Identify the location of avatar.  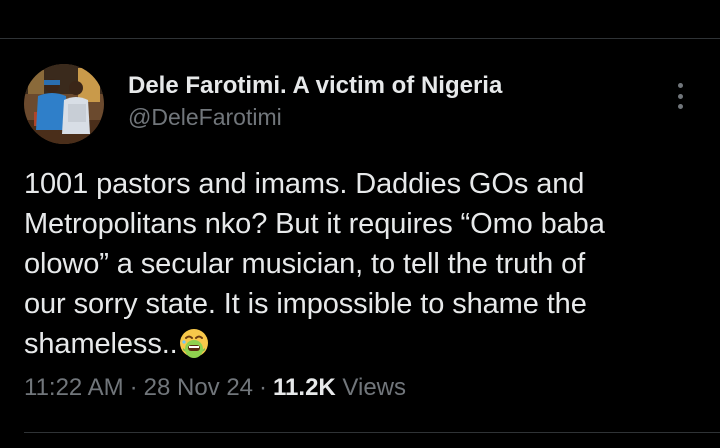
(64, 104).